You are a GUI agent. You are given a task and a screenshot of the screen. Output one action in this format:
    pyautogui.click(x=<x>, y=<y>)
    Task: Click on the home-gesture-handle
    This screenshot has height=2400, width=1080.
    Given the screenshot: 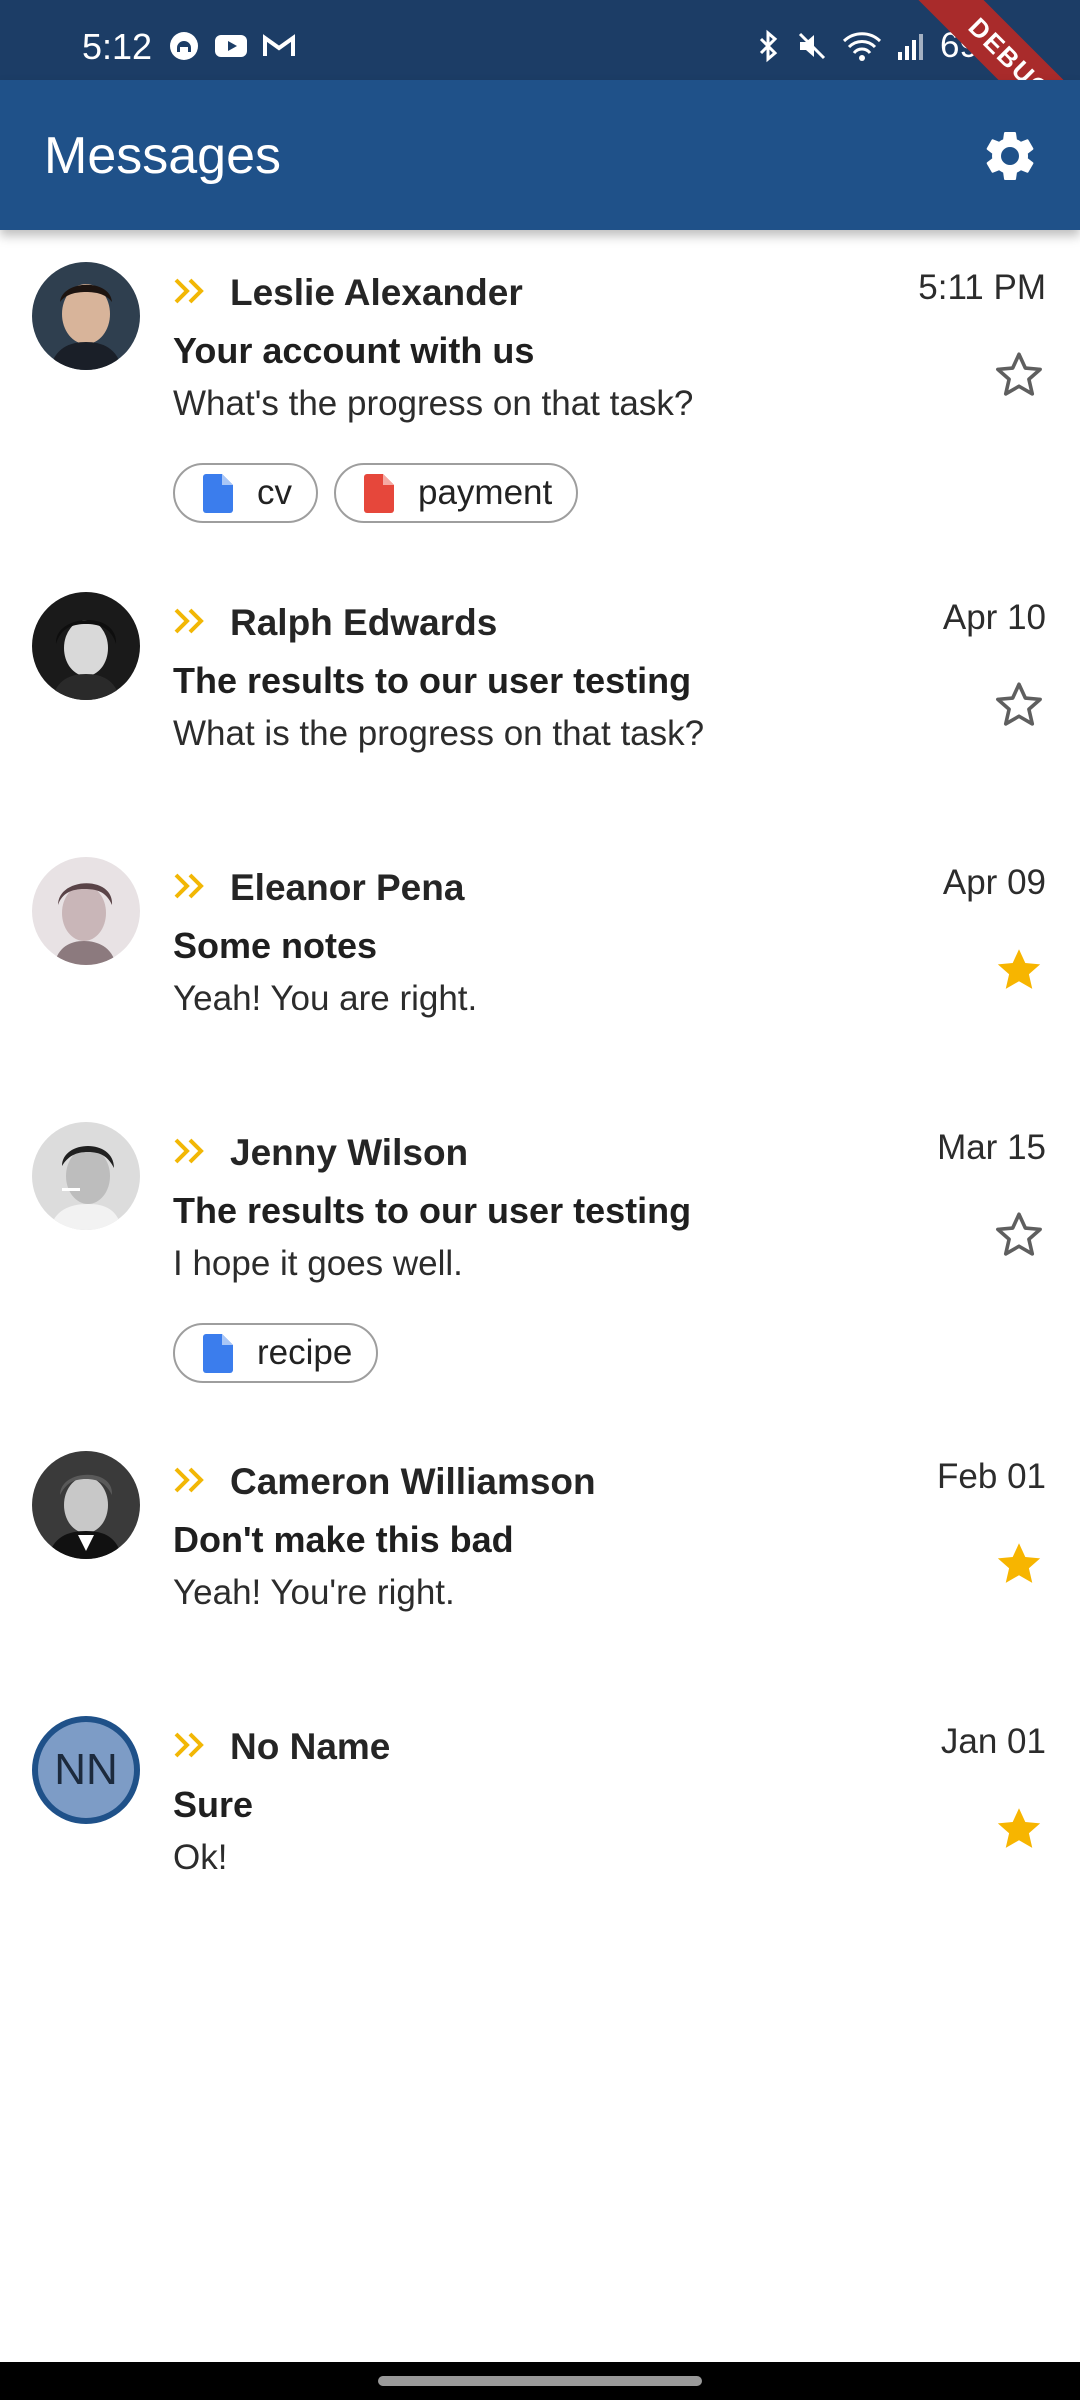 What is the action you would take?
    pyautogui.click(x=540, y=2381)
    